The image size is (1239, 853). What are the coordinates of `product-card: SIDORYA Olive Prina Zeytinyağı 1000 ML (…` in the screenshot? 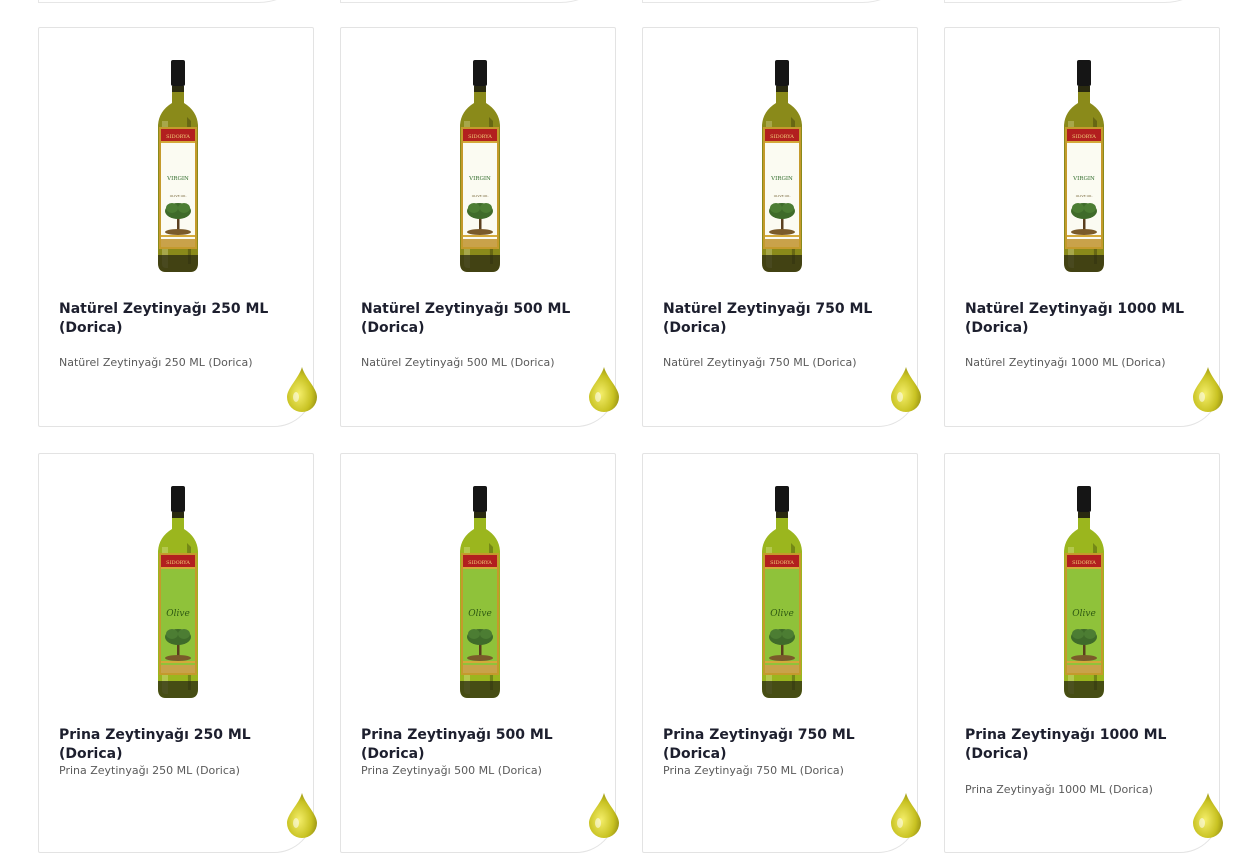 It's located at (1082, 653).